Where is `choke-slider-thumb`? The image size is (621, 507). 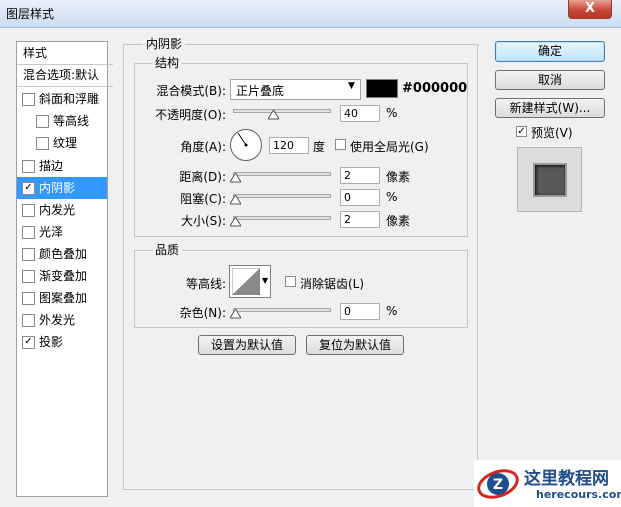
choke-slider-thumb is located at coordinates (235, 200).